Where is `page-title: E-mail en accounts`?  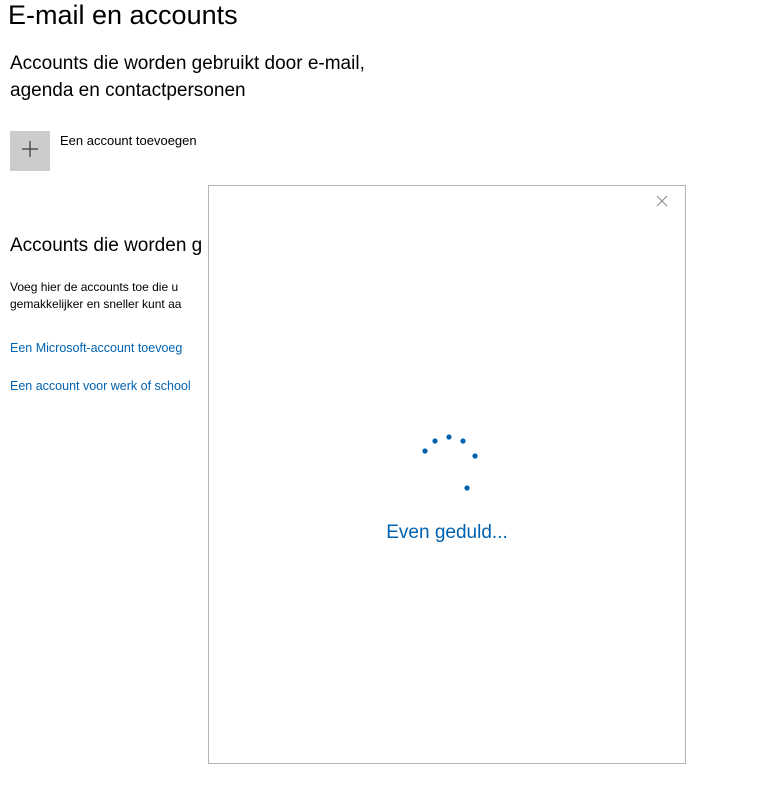
page-title: E-mail en accounts is located at coordinates (123, 15).